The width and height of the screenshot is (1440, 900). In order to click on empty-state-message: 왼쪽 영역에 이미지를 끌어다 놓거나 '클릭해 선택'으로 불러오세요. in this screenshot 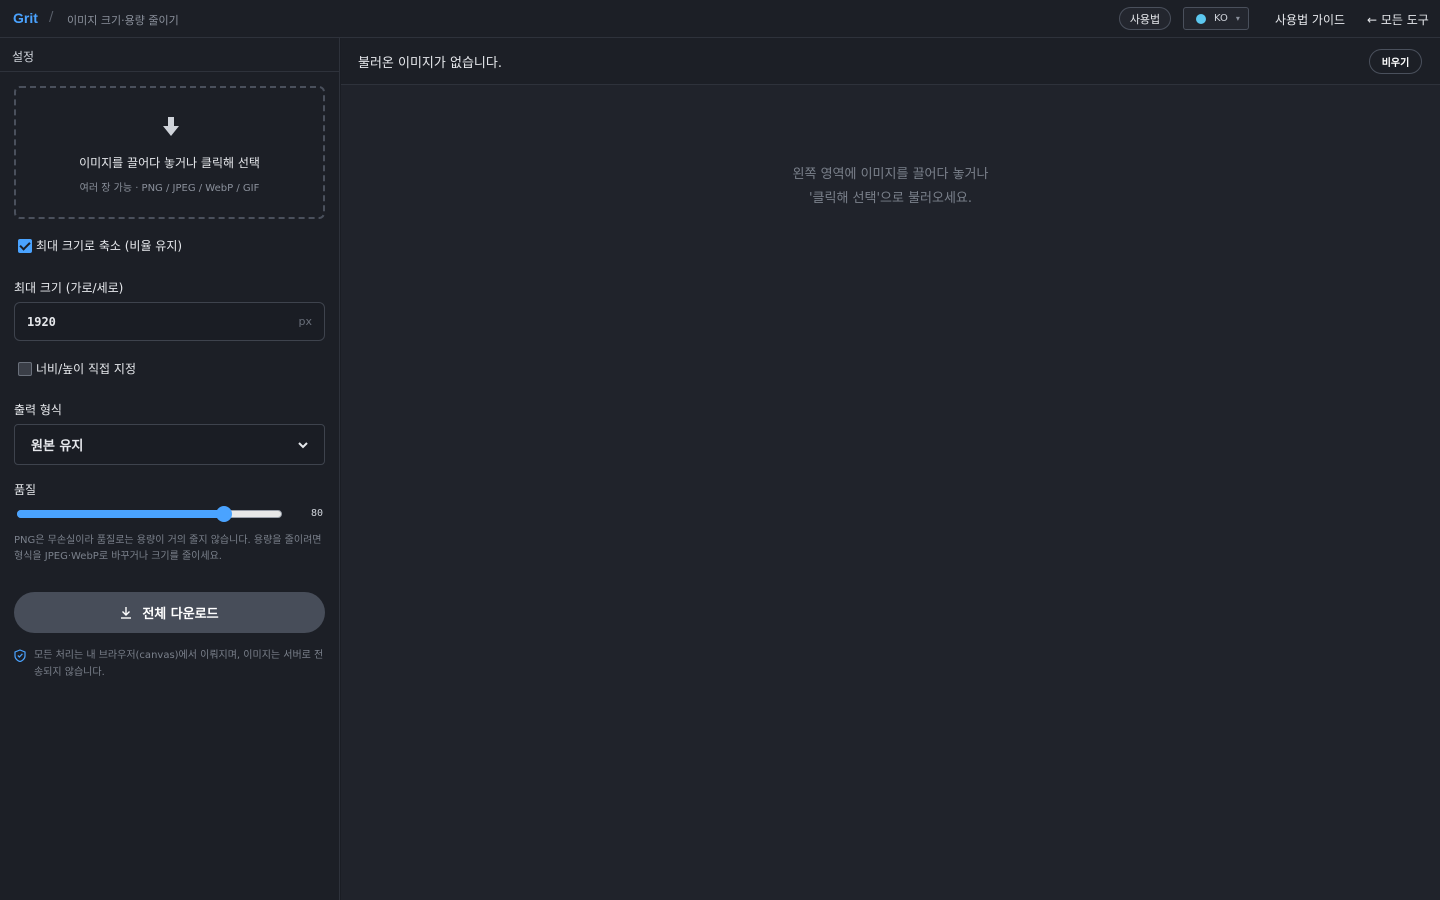, I will do `click(890, 187)`.